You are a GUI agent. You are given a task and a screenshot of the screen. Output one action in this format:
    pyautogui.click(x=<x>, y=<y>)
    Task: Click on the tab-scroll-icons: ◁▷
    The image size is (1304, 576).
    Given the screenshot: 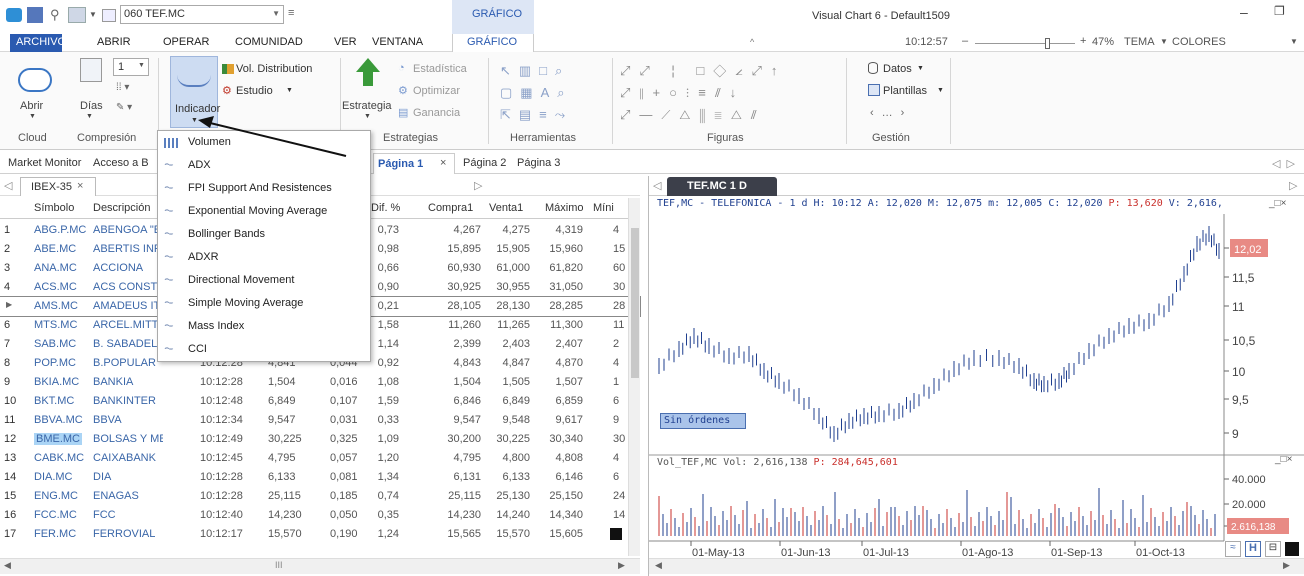 What is the action you would take?
    pyautogui.click(x=1286, y=163)
    